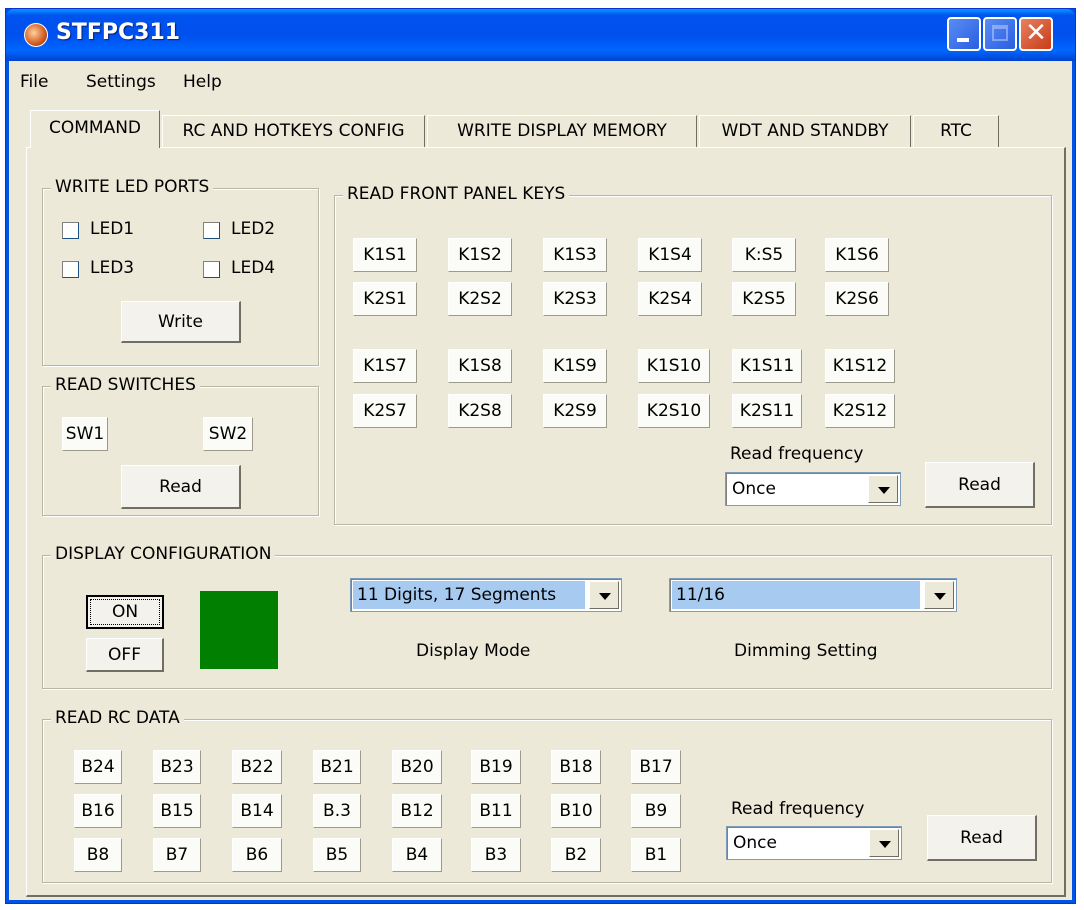 Image resolution: width=1084 pixels, height=910 pixels. What do you see at coordinates (177, 855) in the screenshot?
I see `rc-b7: B7` at bounding box center [177, 855].